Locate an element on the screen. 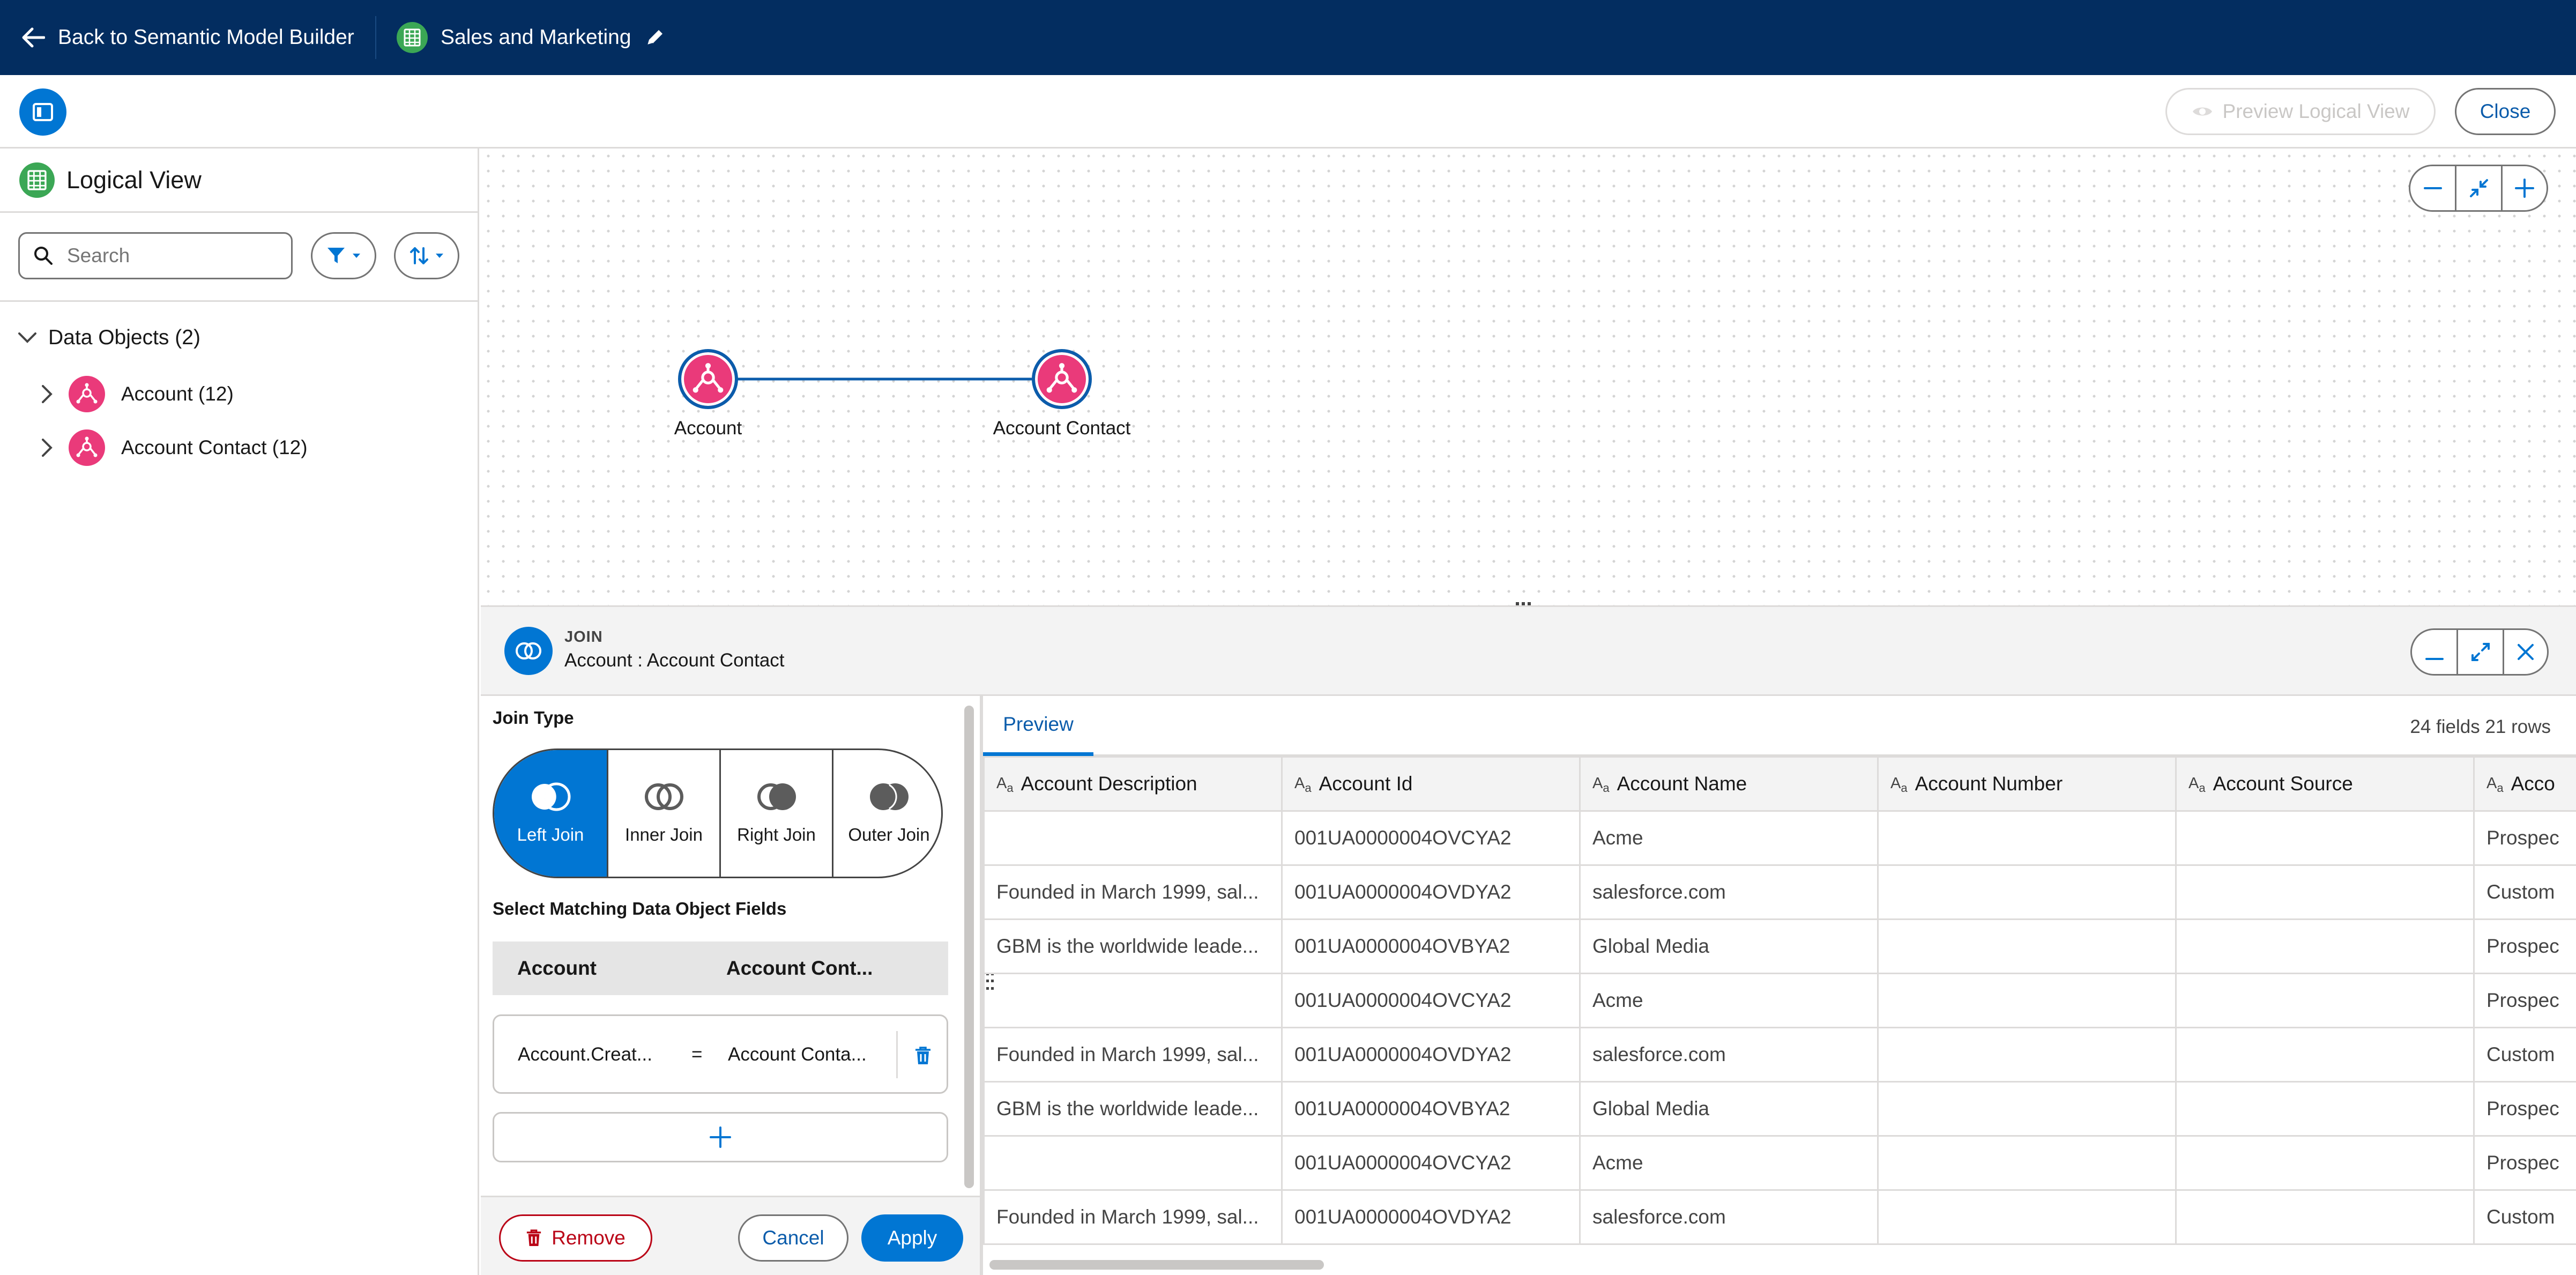  add-condition-button is located at coordinates (720, 1137).